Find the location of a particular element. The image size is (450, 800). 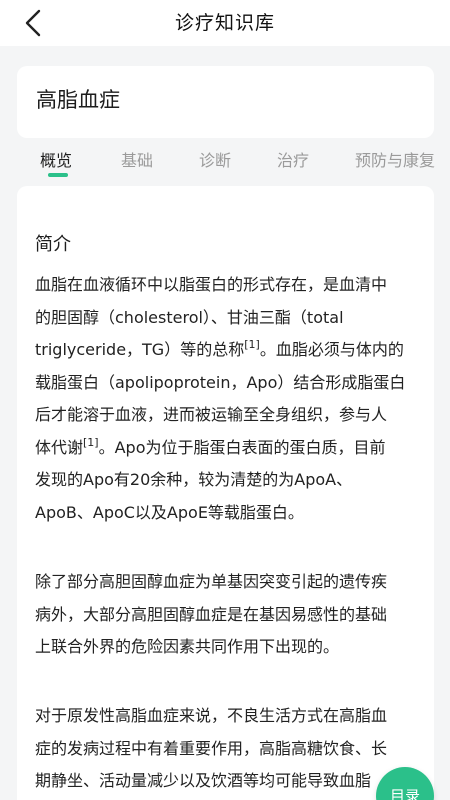

text-line: 血脂在血液循环中以脂蛋白的形式存在，是血清中 is located at coordinates (211, 284).